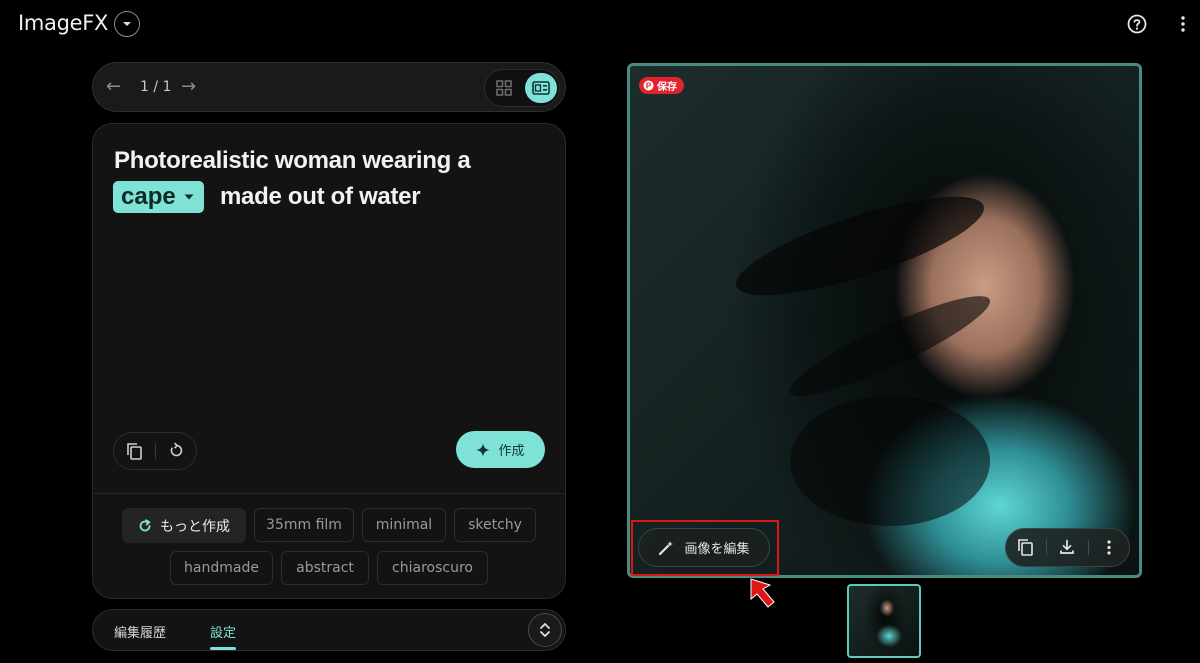 This screenshot has height=663, width=1200. Describe the element at coordinates (320, 197) in the screenshot. I see `prompt-text-line2: made out of water` at that location.